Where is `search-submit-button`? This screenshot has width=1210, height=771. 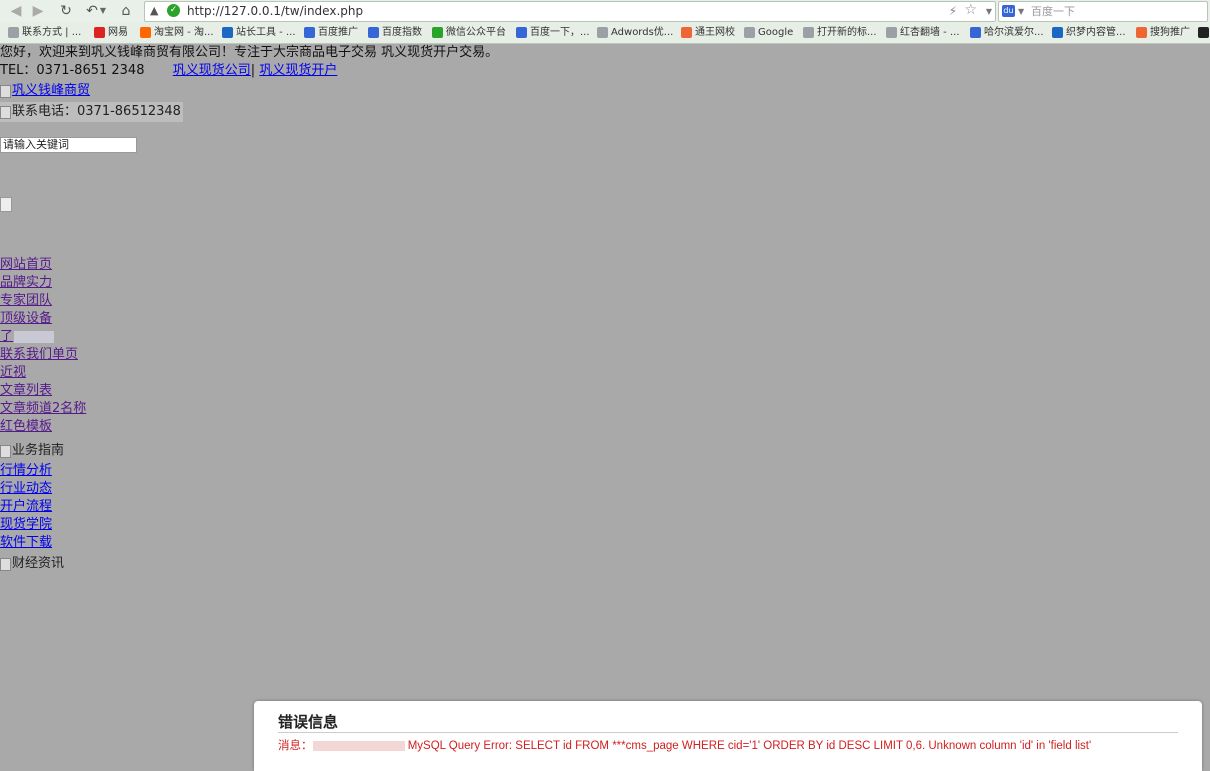 search-submit-button is located at coordinates (6, 204).